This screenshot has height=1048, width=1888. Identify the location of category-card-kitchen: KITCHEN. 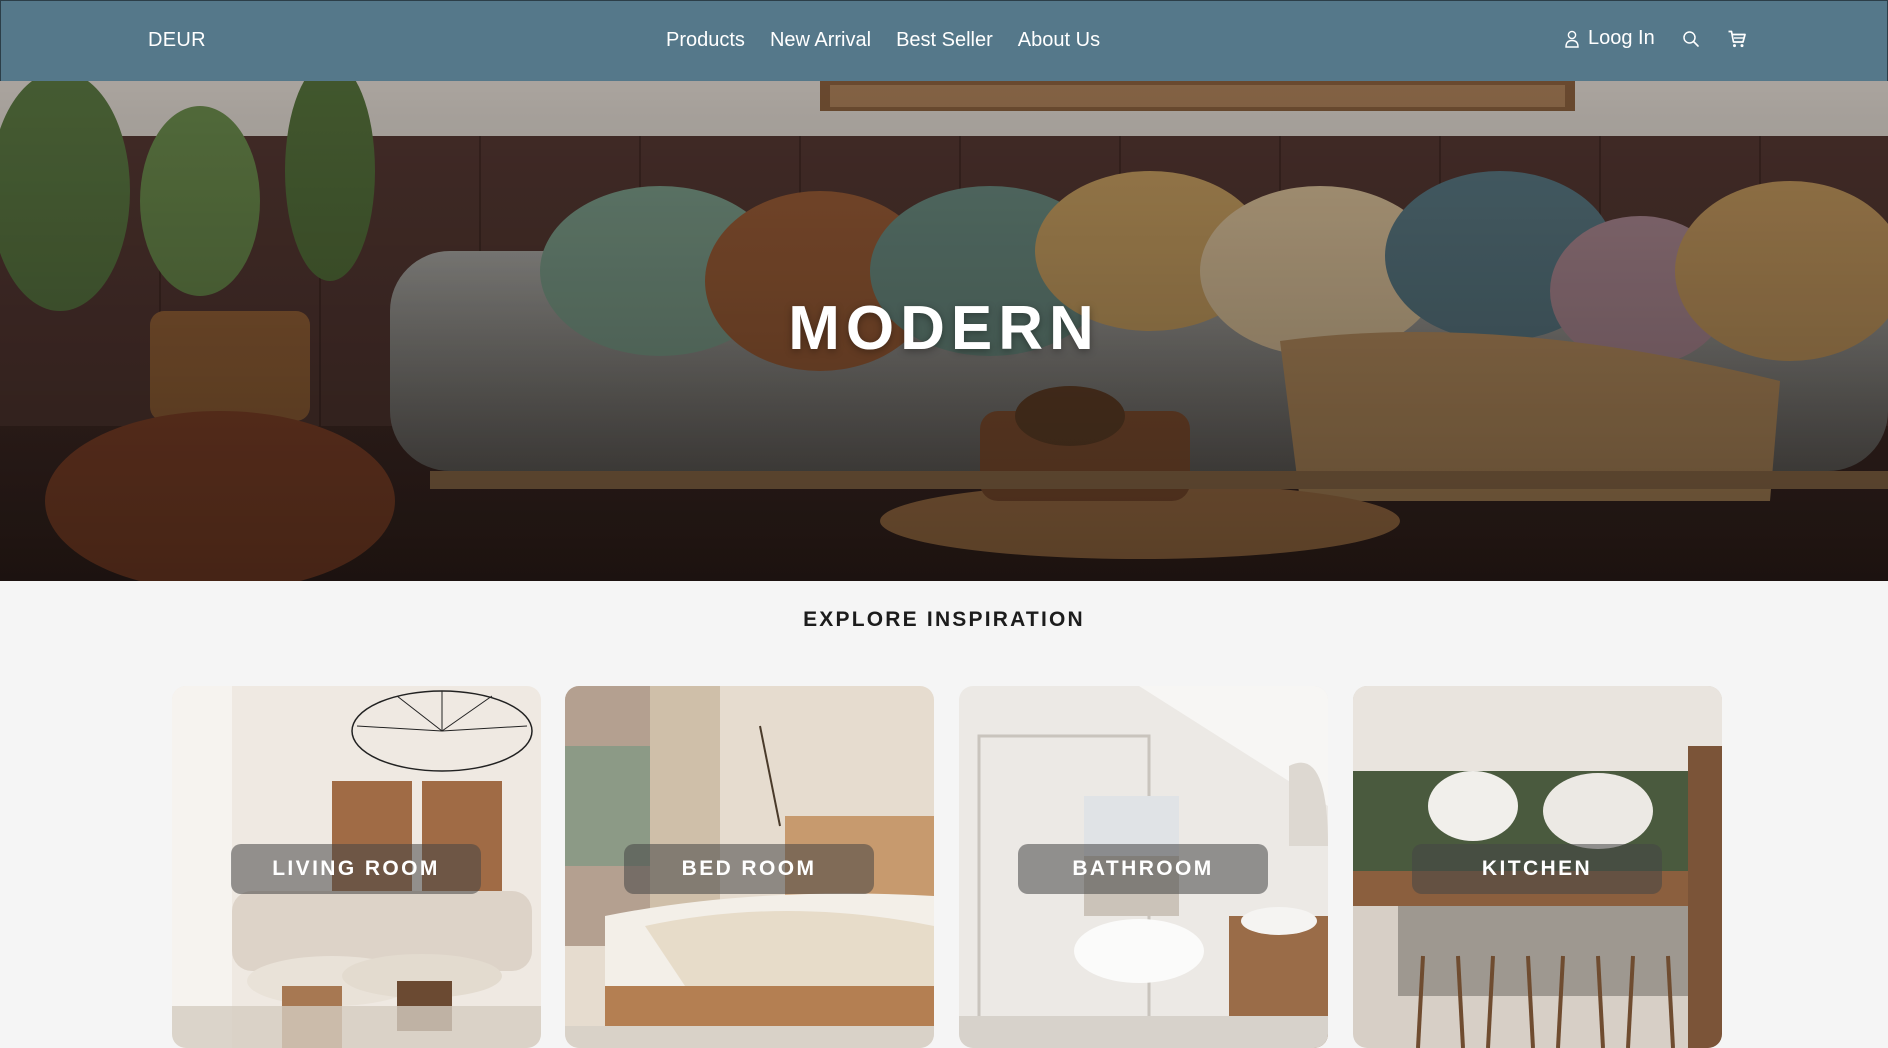
(1537, 867).